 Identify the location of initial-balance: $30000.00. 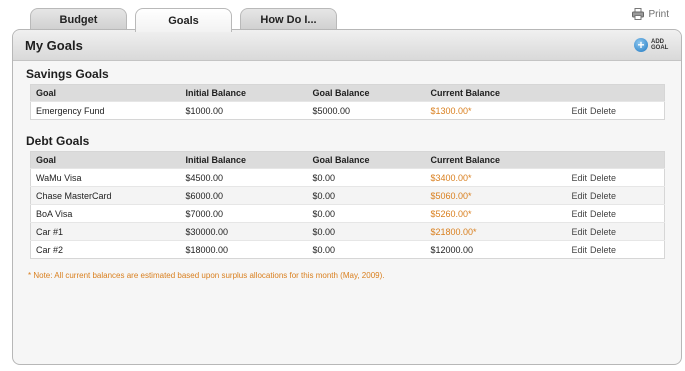
(244, 231).